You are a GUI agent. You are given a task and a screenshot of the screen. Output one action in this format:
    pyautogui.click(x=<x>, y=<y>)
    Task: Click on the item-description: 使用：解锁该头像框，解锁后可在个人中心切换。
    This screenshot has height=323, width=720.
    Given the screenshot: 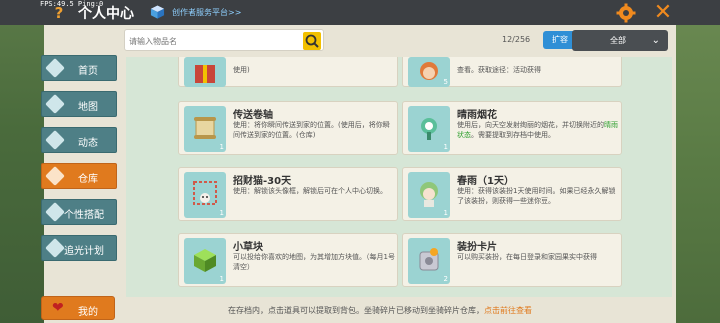 What is the action you would take?
    pyautogui.click(x=310, y=191)
    